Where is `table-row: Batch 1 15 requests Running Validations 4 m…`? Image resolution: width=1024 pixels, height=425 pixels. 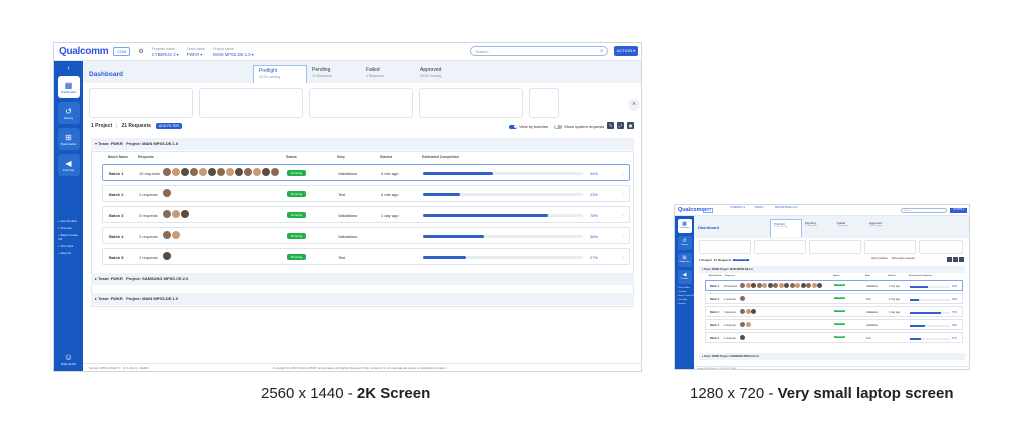
table-row: Batch 1 15 requests Running Validations 4 m… is located at coordinates (834, 285).